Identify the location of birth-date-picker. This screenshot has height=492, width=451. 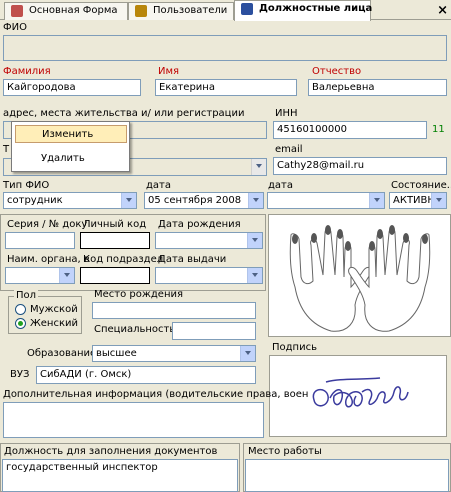
(209, 240).